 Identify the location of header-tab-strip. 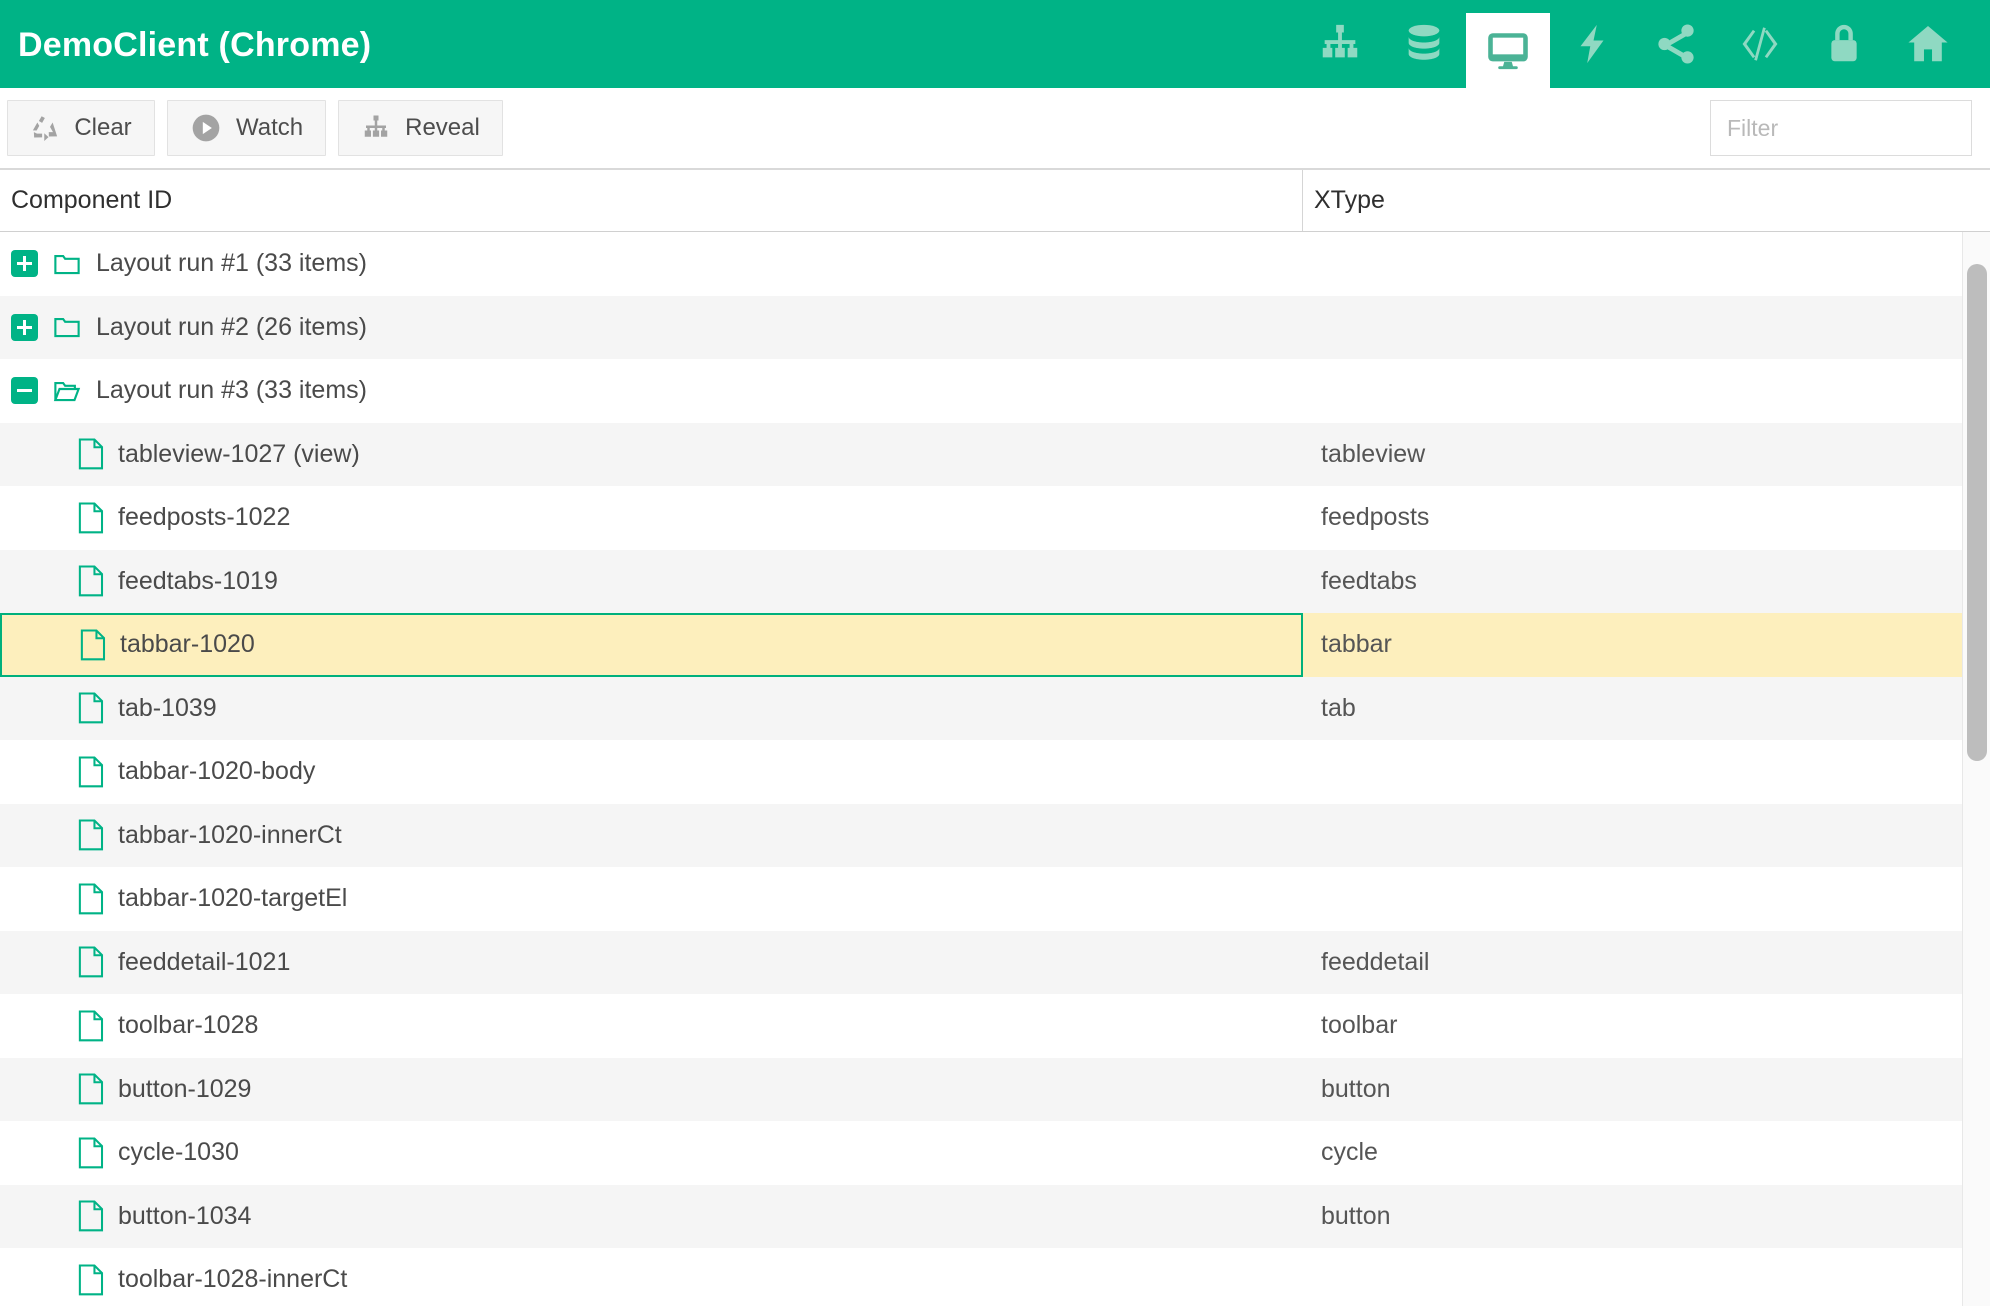
(1644, 44).